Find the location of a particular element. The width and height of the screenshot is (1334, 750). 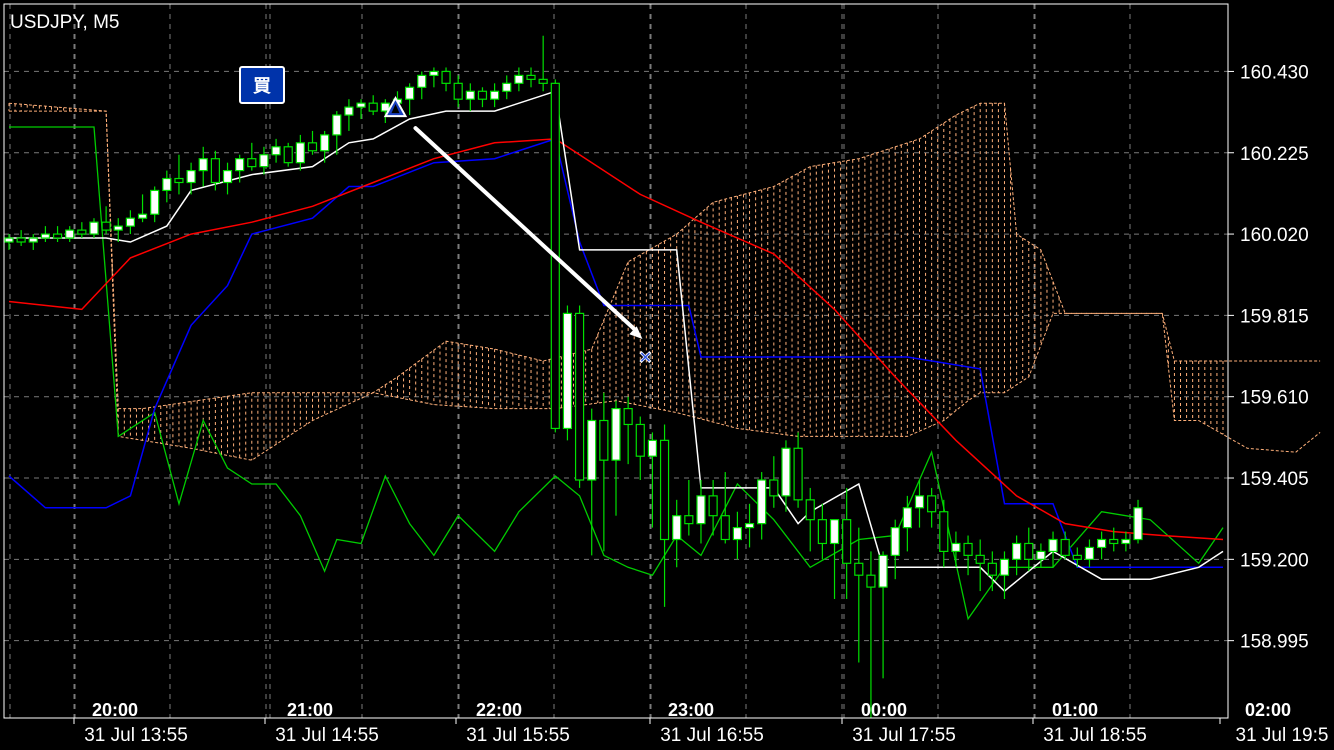

price-tick-label: 160.020 is located at coordinates (1274, 235).